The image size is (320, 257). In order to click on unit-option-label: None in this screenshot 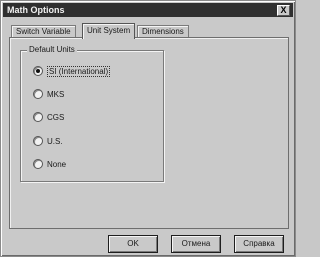, I will do `click(57, 164)`.